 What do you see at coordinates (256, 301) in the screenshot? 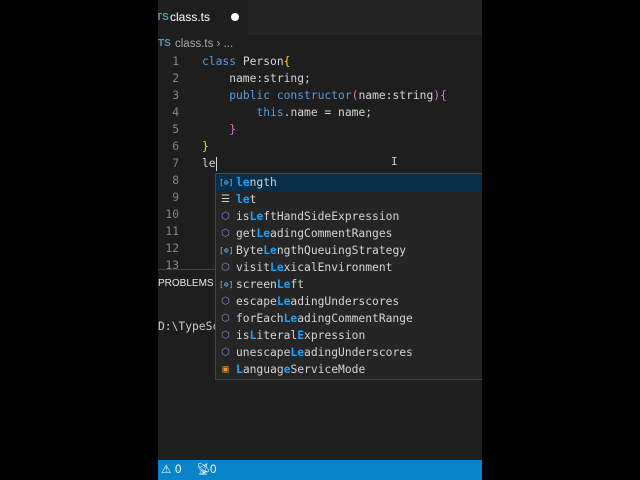
I see `label-text: escape` at bounding box center [256, 301].